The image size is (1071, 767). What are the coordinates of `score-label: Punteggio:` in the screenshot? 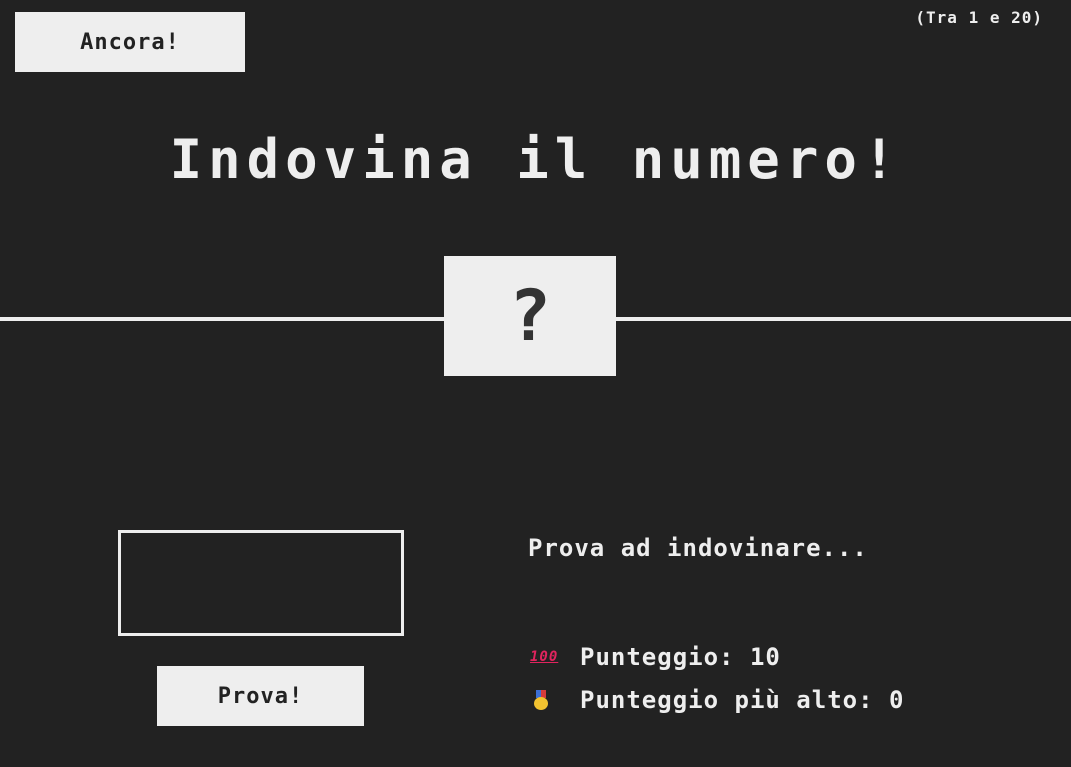 It's located at (657, 657).